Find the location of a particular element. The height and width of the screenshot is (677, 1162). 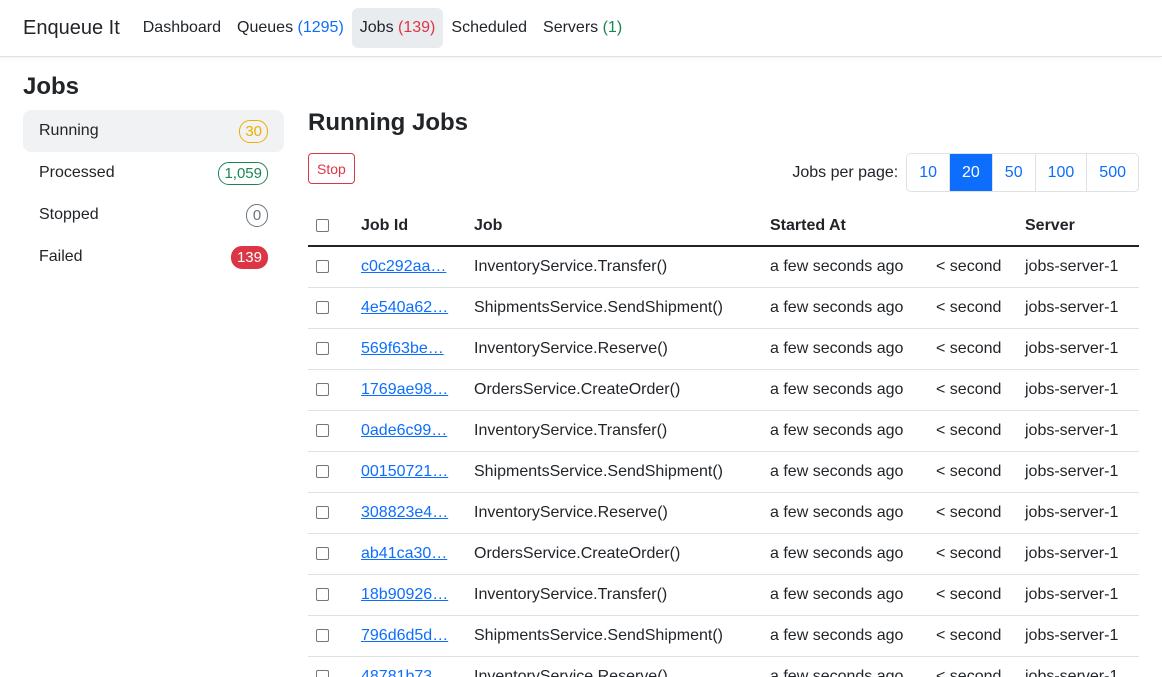

column-header: Started At is located at coordinates (845, 226).